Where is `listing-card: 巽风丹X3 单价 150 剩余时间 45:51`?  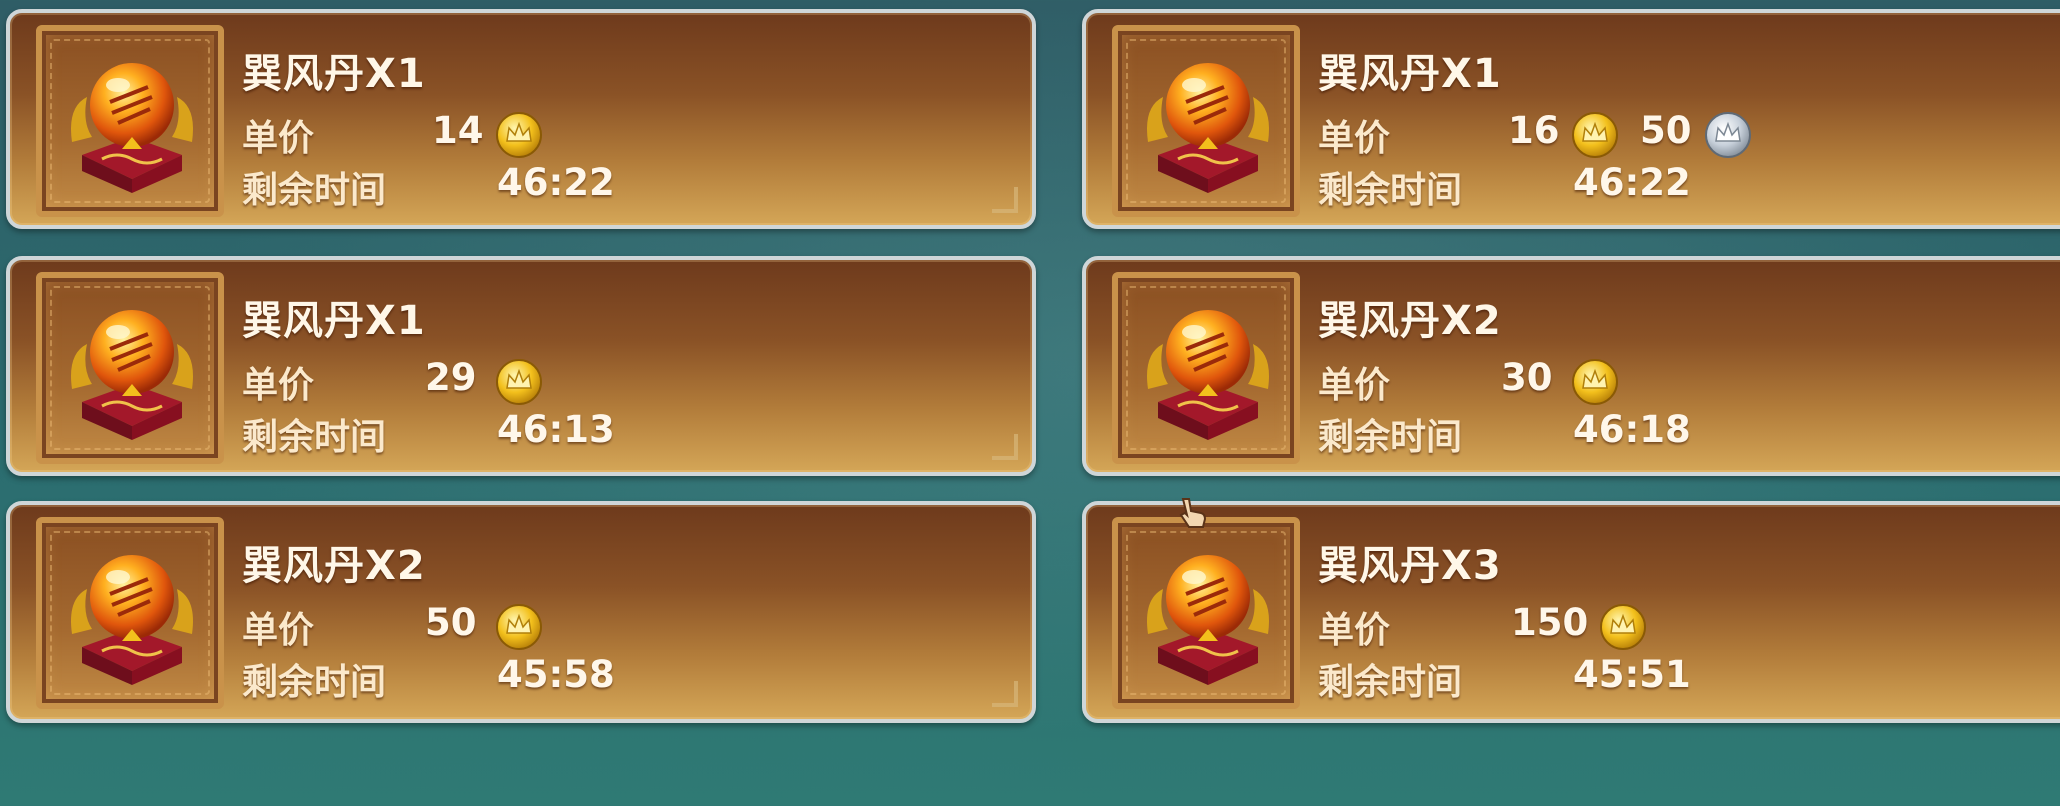
listing-card: 巽风丹X3 单价 150 剩余时间 45:51 is located at coordinates (1571, 612).